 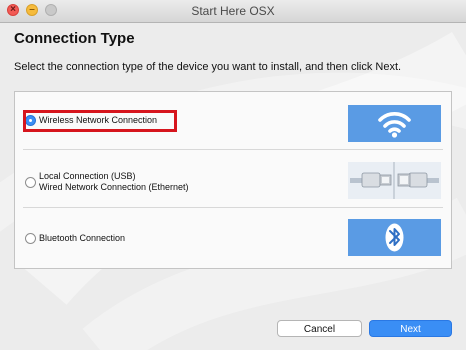 I want to click on radio-bluetooth, so click(x=30, y=238).